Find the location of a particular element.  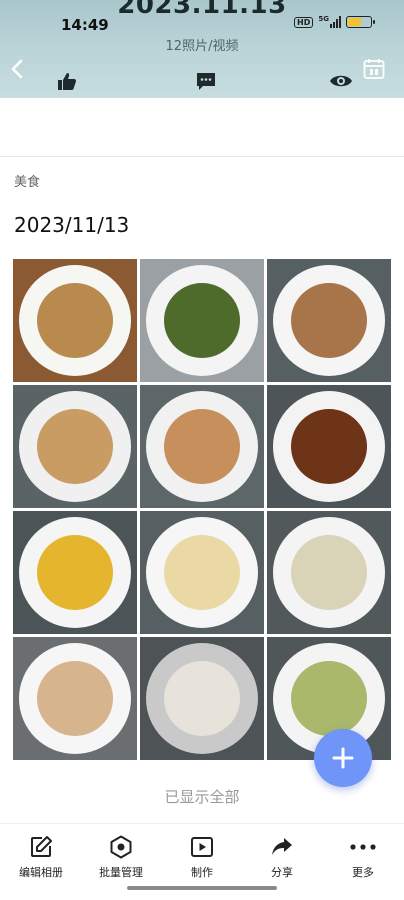

chevron-left-icon is located at coordinates (17, 69).